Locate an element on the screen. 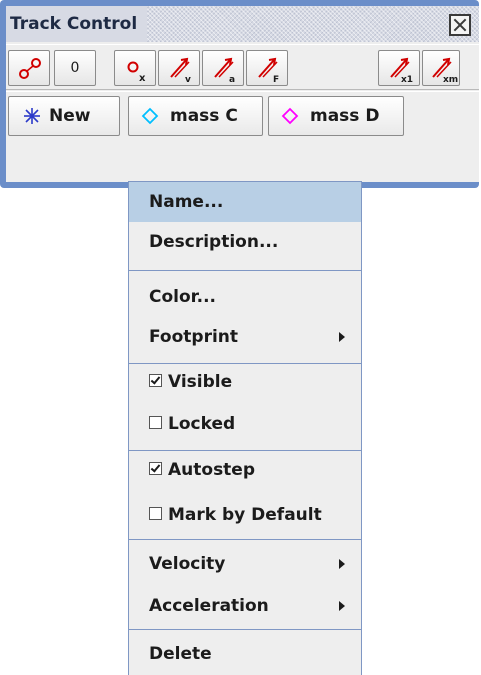 The image size is (481, 675). new-track-button: New is located at coordinates (64, 116).